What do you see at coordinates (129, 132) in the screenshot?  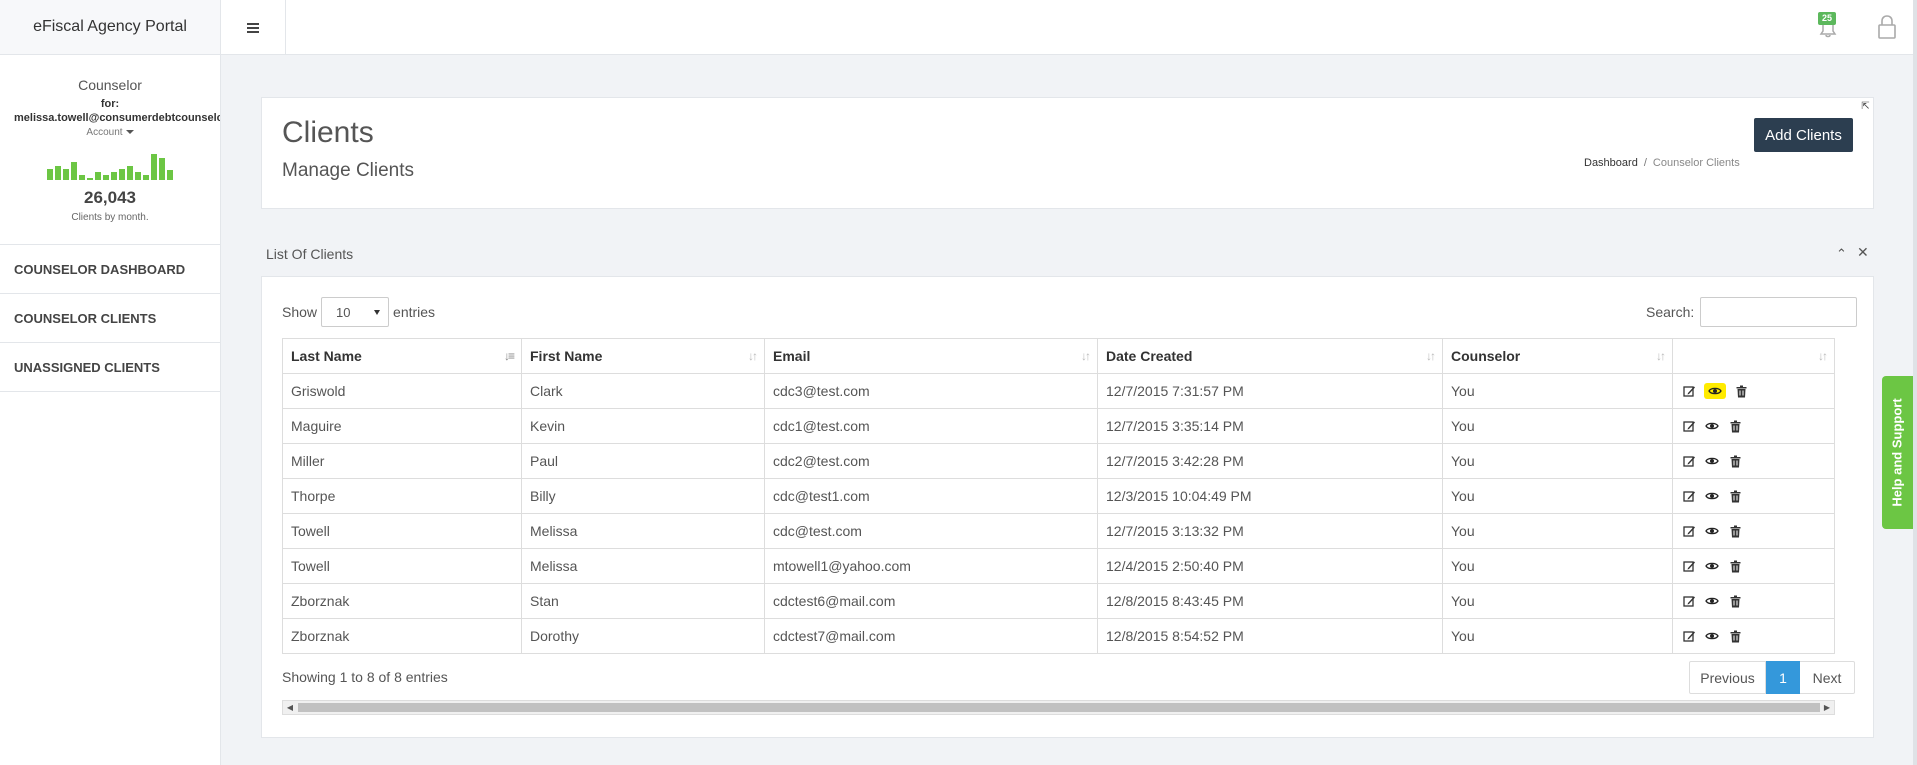 I see `caret-down-icon` at bounding box center [129, 132].